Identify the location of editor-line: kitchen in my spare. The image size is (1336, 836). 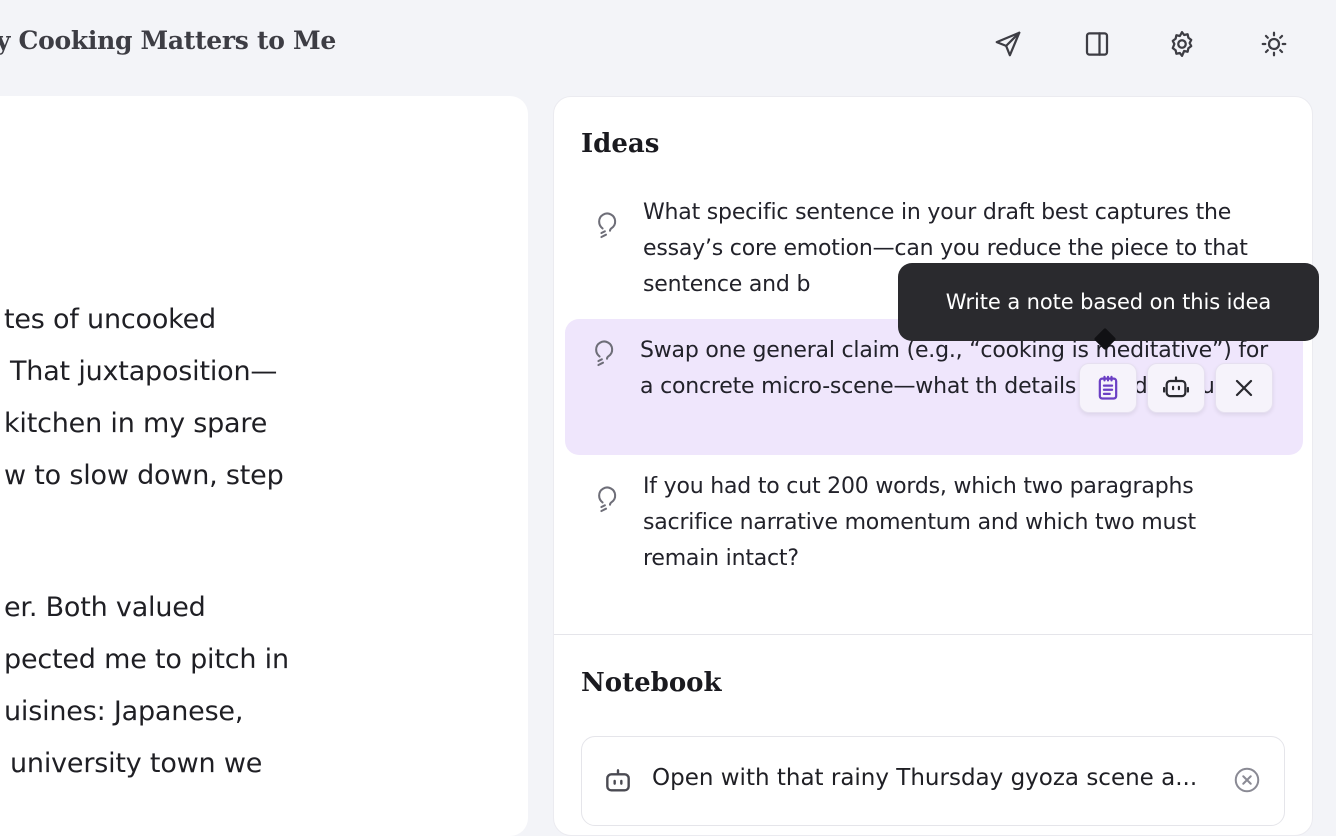
(136, 423).